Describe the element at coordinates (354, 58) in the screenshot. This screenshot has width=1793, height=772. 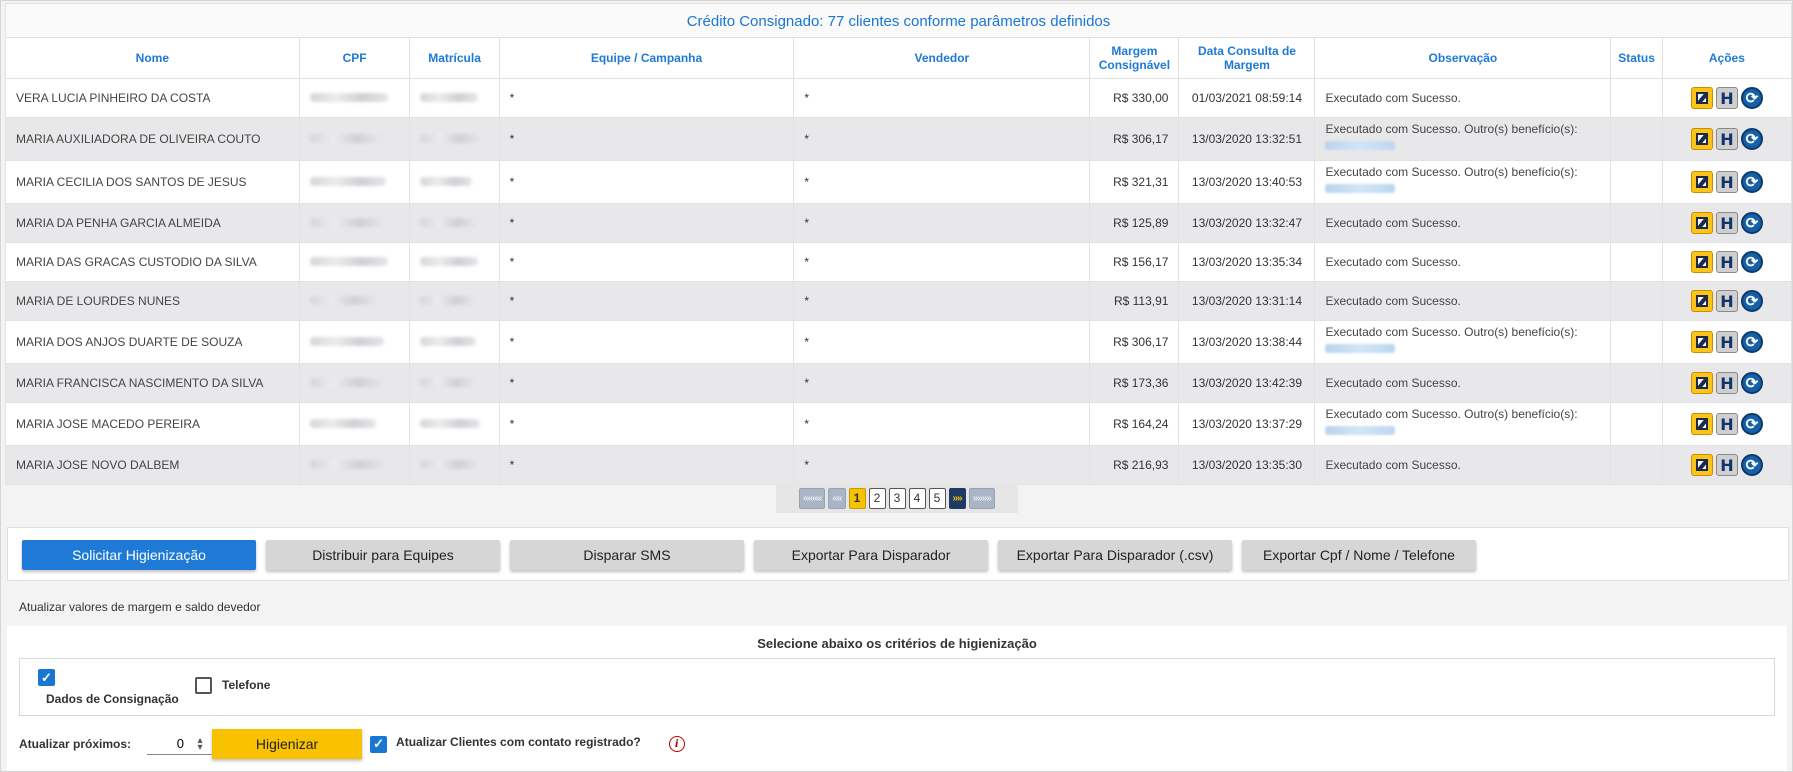
I see `col-cpf: CPF` at that location.